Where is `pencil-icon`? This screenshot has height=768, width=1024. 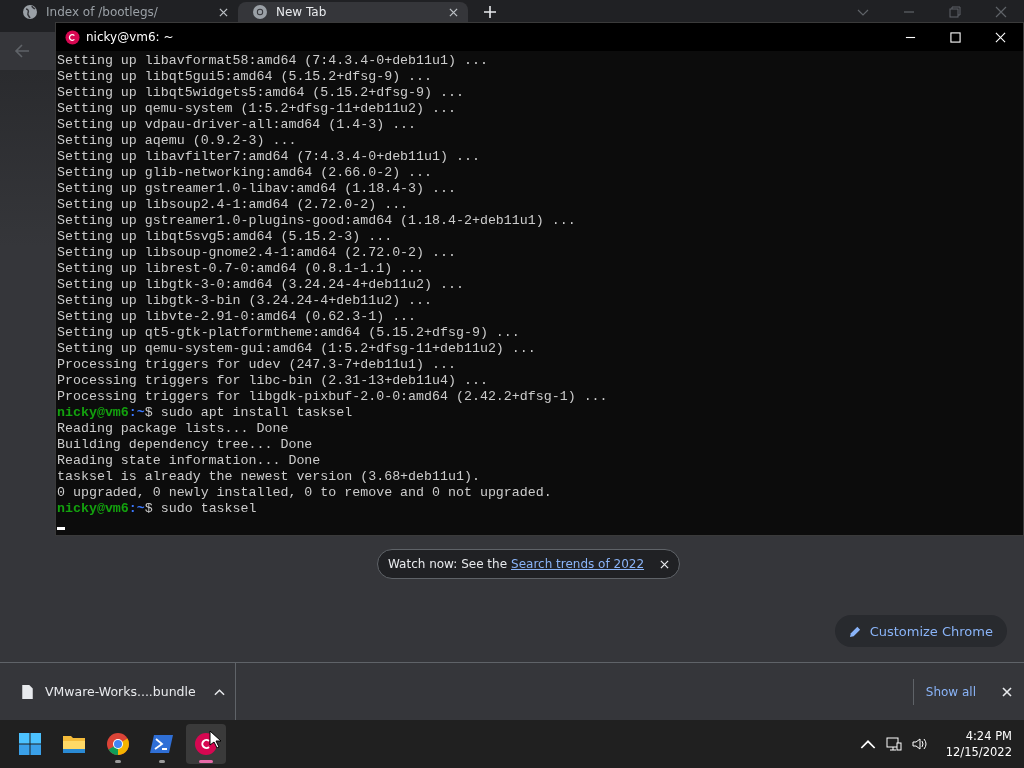 pencil-icon is located at coordinates (855, 631).